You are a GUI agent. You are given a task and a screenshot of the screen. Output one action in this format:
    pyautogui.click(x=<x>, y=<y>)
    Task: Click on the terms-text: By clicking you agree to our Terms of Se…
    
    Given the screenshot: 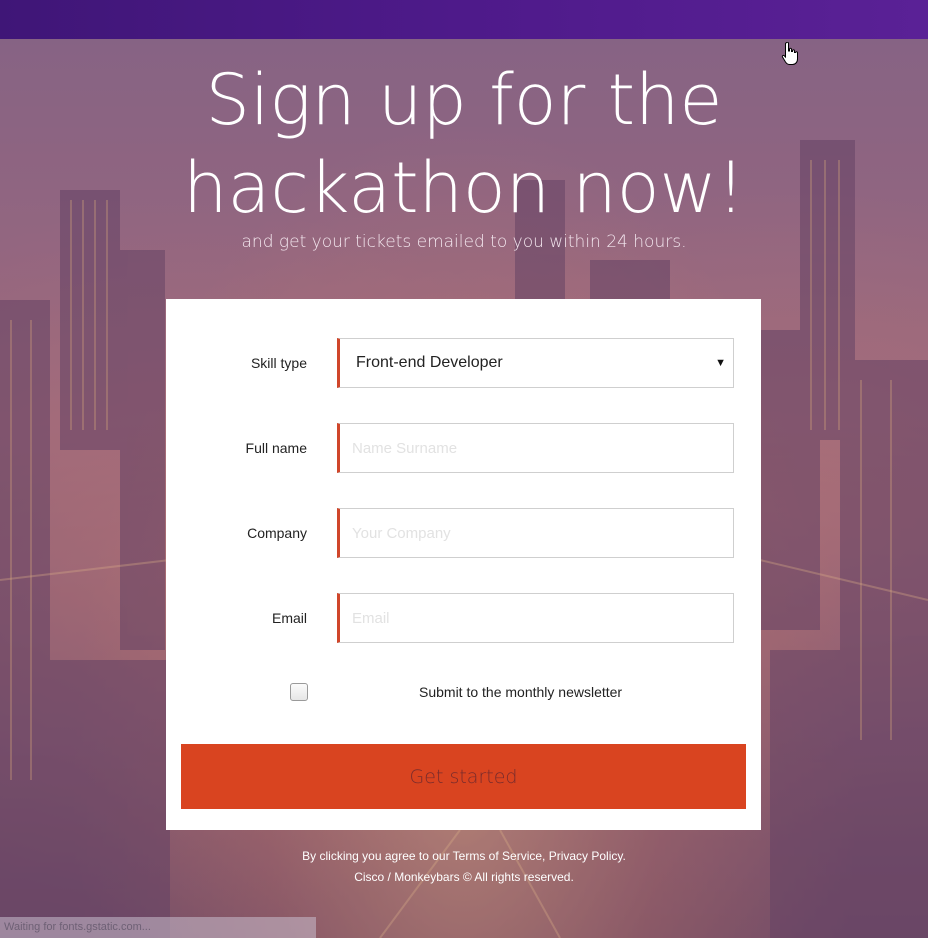 What is the action you would take?
    pyautogui.click(x=464, y=856)
    